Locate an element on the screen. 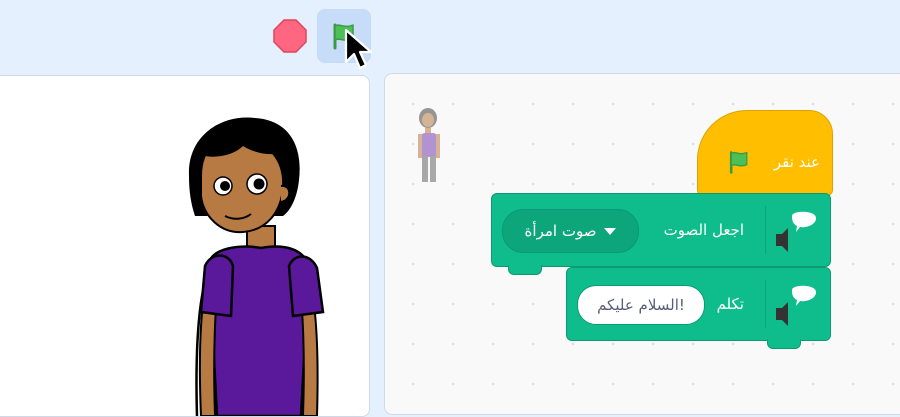  when-flag-clicked-block: عند نقر is located at coordinates (765, 153).